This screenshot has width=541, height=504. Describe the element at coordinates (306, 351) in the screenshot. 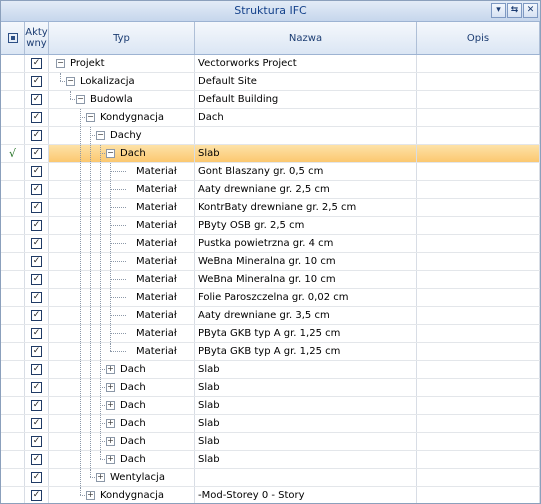

I see `name-cell: PByta GKB typ A gr. 1,25 cm` at that location.